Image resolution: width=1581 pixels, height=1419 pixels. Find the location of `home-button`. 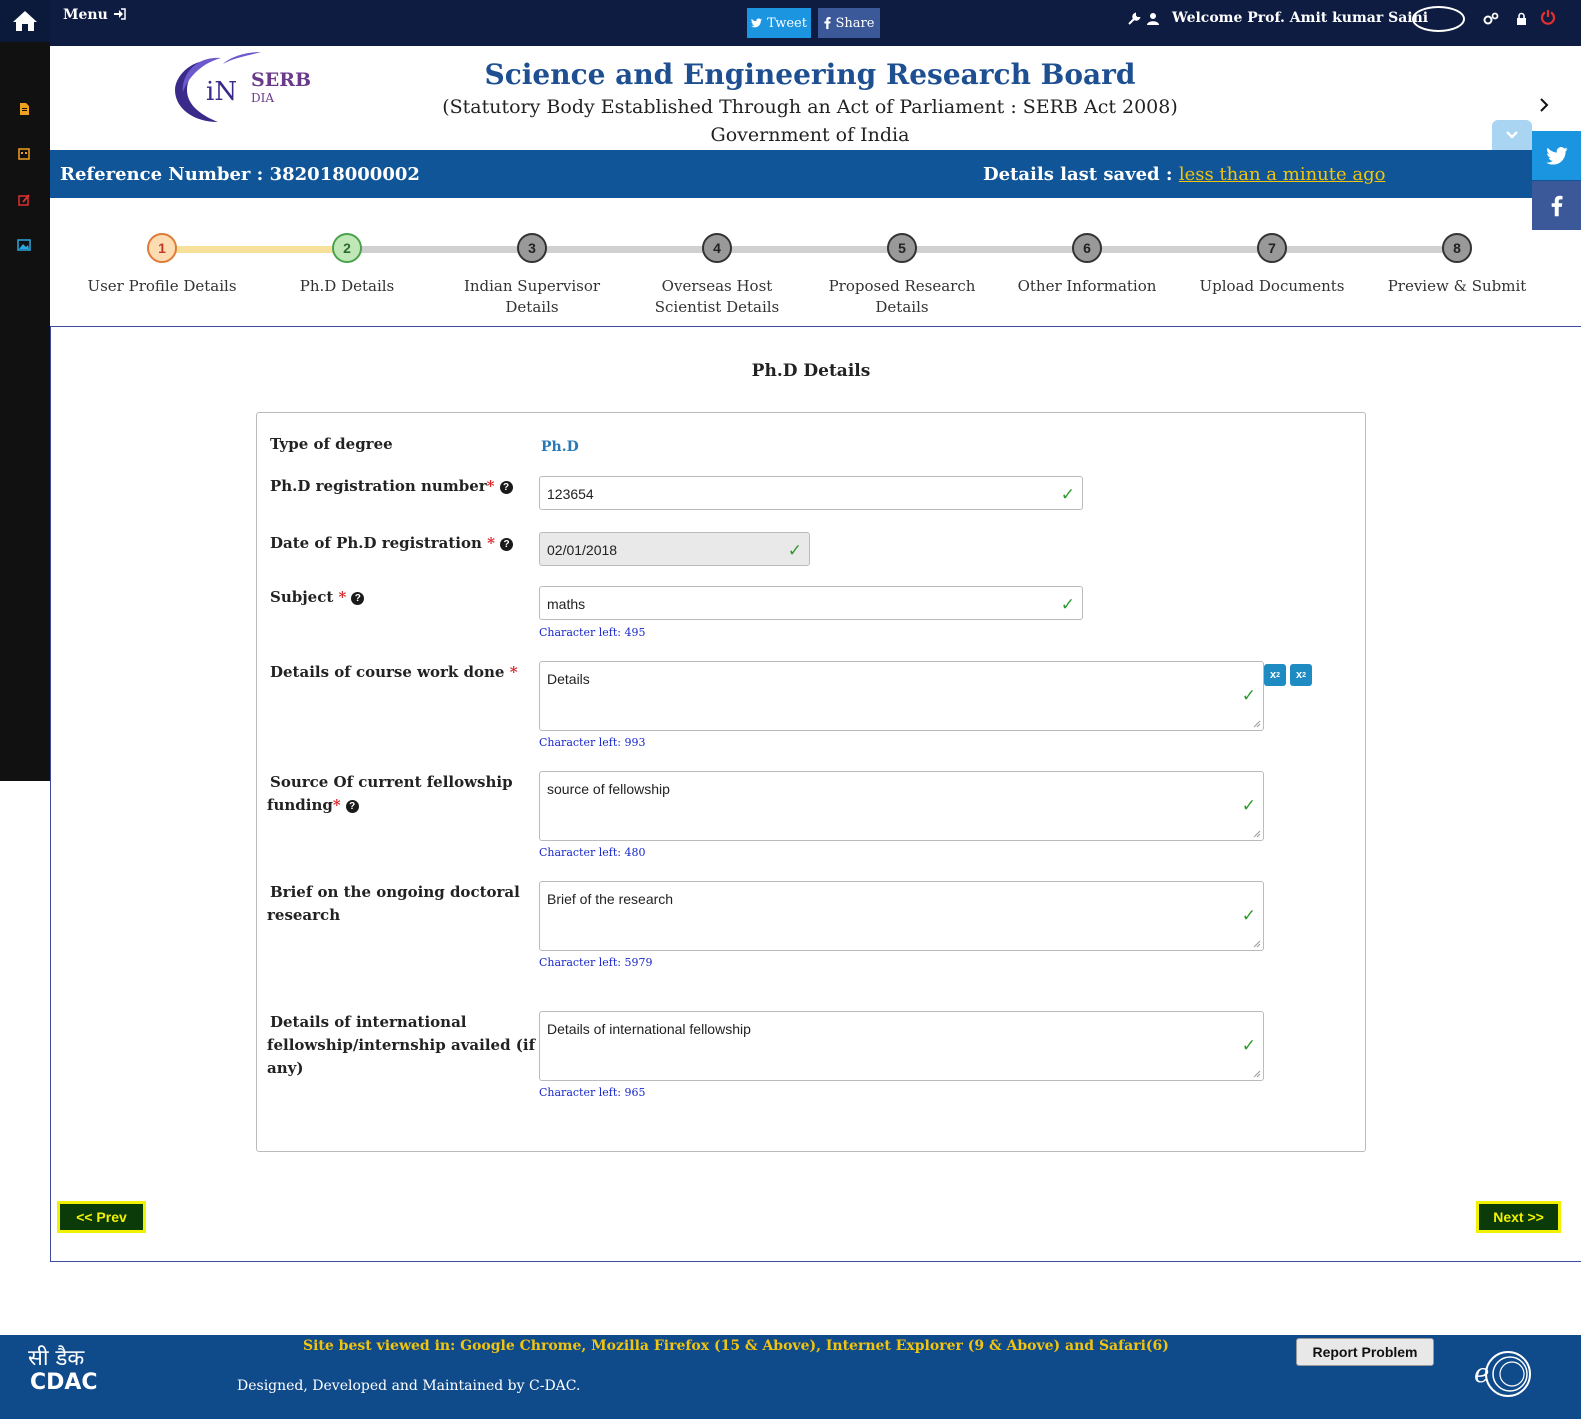

home-button is located at coordinates (25, 21).